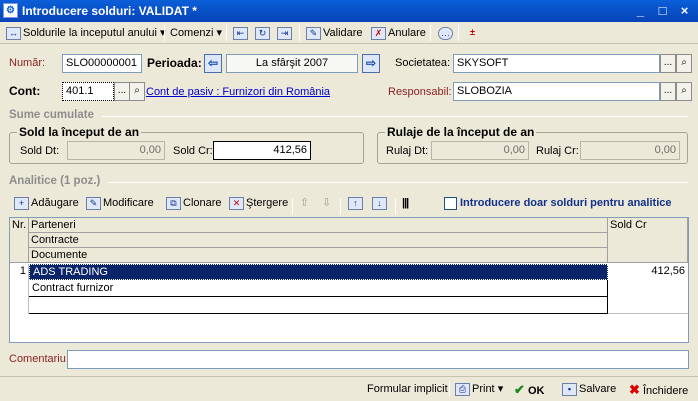  What do you see at coordinates (318, 225) in the screenshot?
I see `grid-header-parteneri: Parteneri` at bounding box center [318, 225].